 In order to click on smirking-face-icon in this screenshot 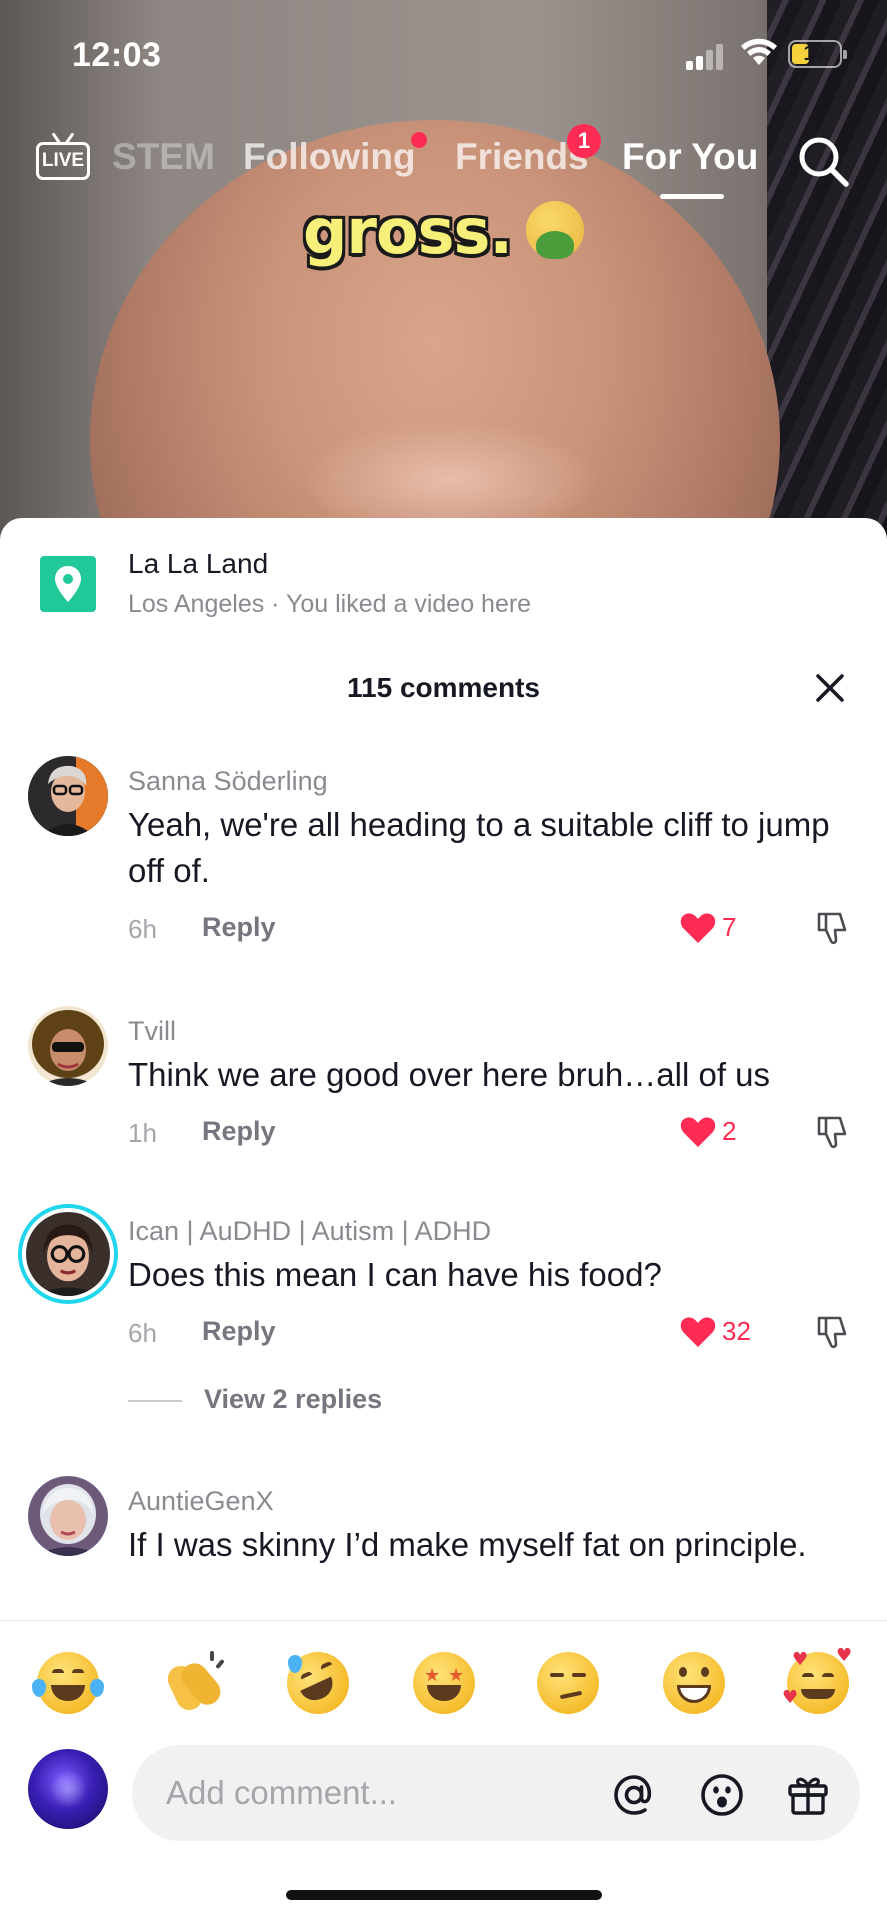, I will do `click(569, 1684)`.